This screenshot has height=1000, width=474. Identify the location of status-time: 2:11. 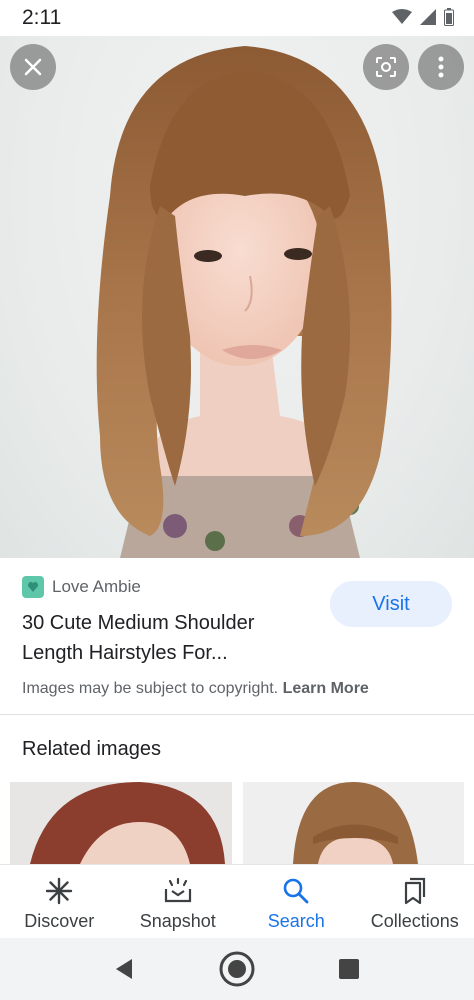
(42, 17).